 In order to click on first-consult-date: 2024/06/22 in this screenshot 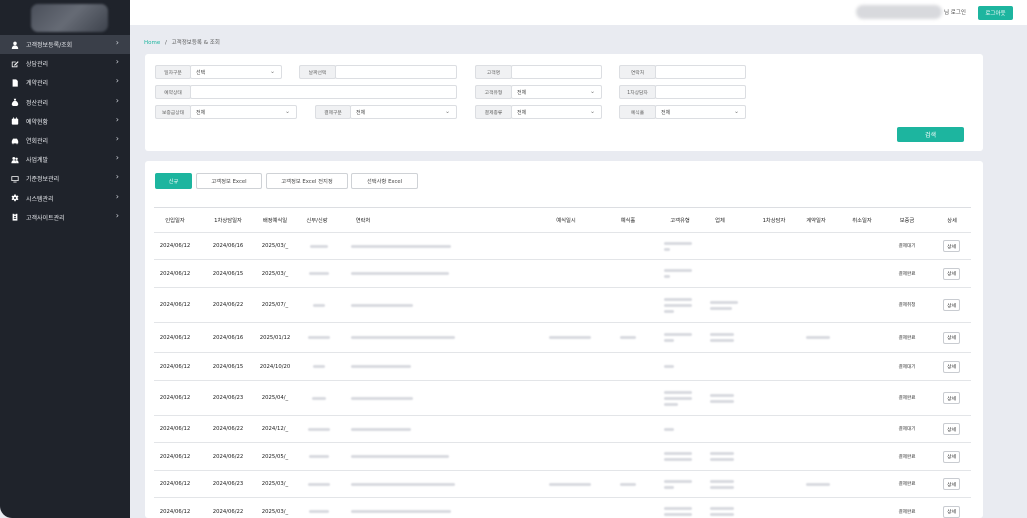, I will do `click(228, 305)`.